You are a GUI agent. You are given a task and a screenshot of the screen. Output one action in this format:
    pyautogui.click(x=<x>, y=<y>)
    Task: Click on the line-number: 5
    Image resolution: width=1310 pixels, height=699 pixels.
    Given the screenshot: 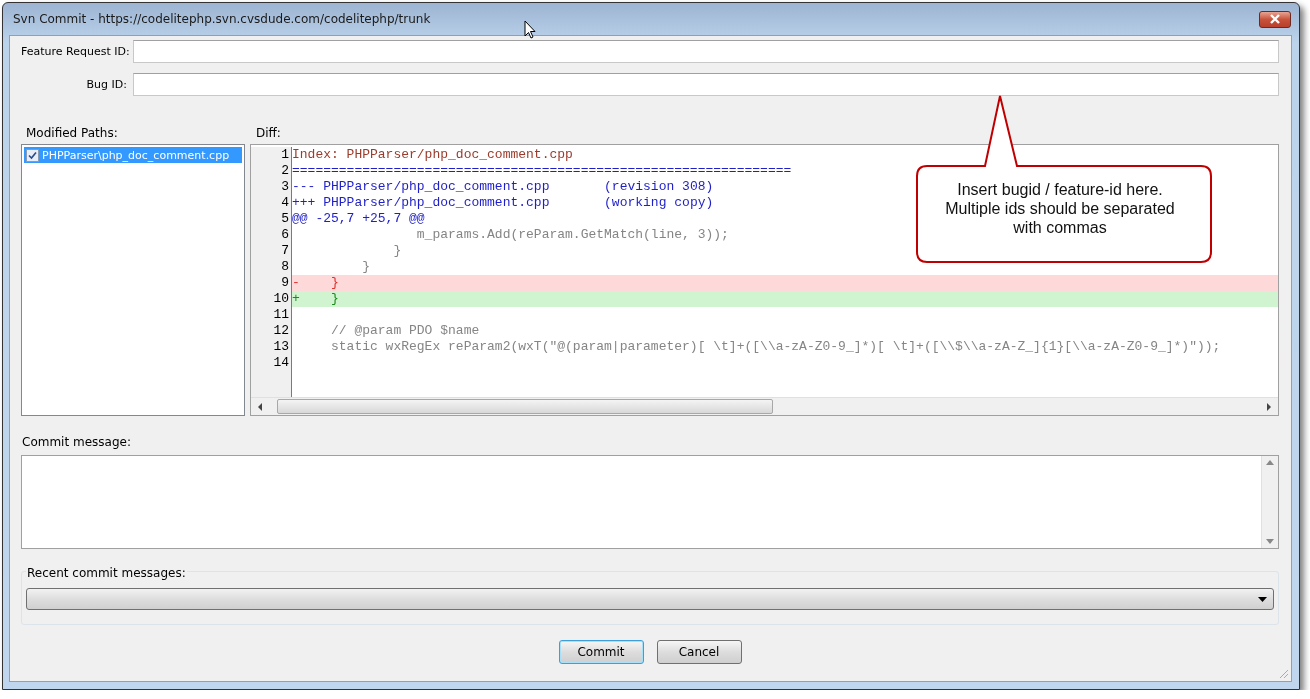 What is the action you would take?
    pyautogui.click(x=285, y=219)
    